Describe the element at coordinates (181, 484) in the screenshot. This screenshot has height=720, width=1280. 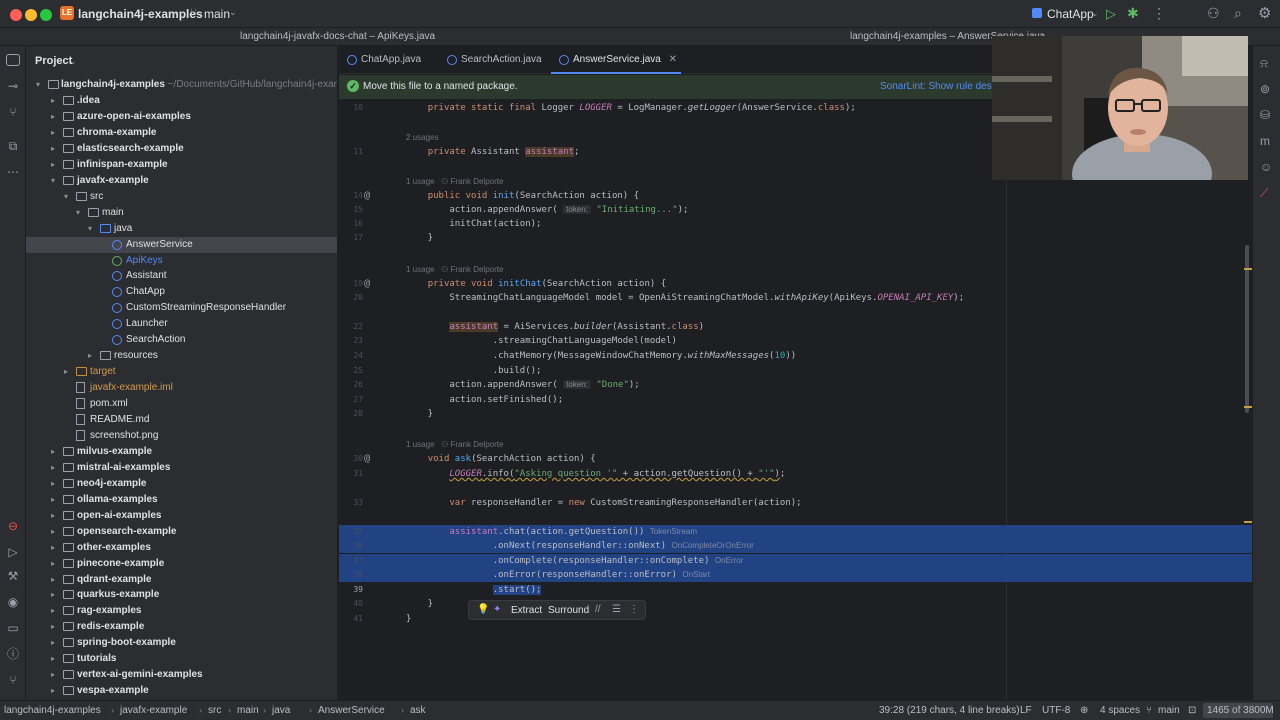
I see `tree-item-neo4j: ▸ neo4j-example` at that location.